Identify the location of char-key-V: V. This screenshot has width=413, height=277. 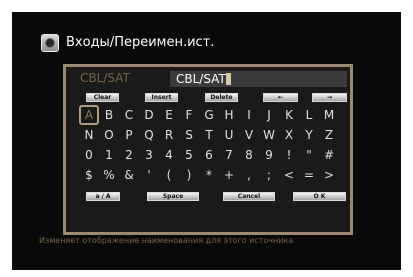
(249, 135).